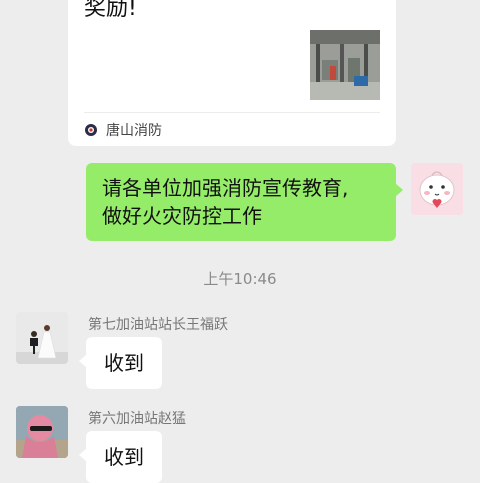 This screenshot has height=483, width=480. What do you see at coordinates (124, 363) in the screenshot?
I see `incoming-message-text-1: 收到` at bounding box center [124, 363].